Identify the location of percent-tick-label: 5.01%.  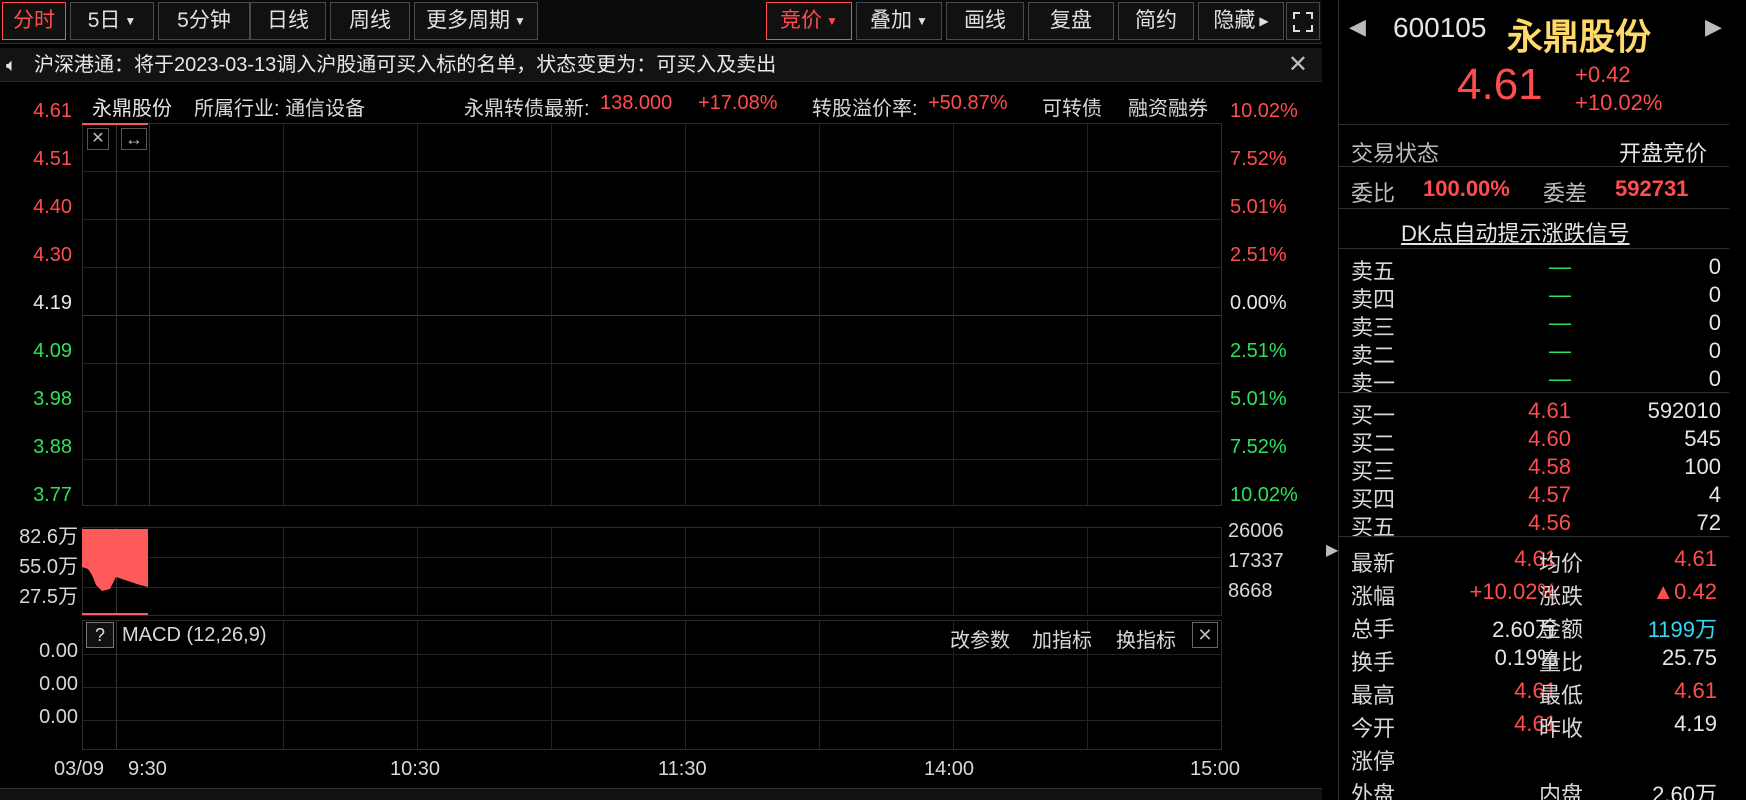
(1258, 207).